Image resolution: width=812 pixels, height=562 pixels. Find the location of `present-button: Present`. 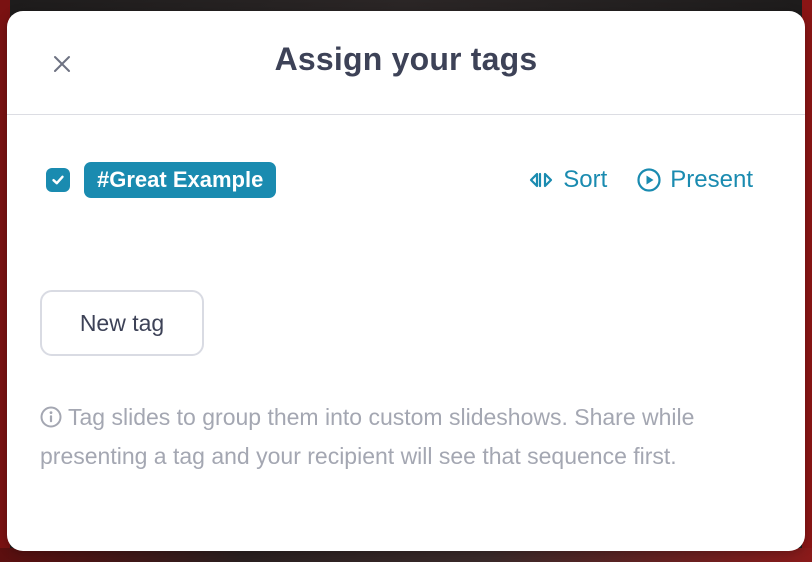

present-button: Present is located at coordinates (695, 180).